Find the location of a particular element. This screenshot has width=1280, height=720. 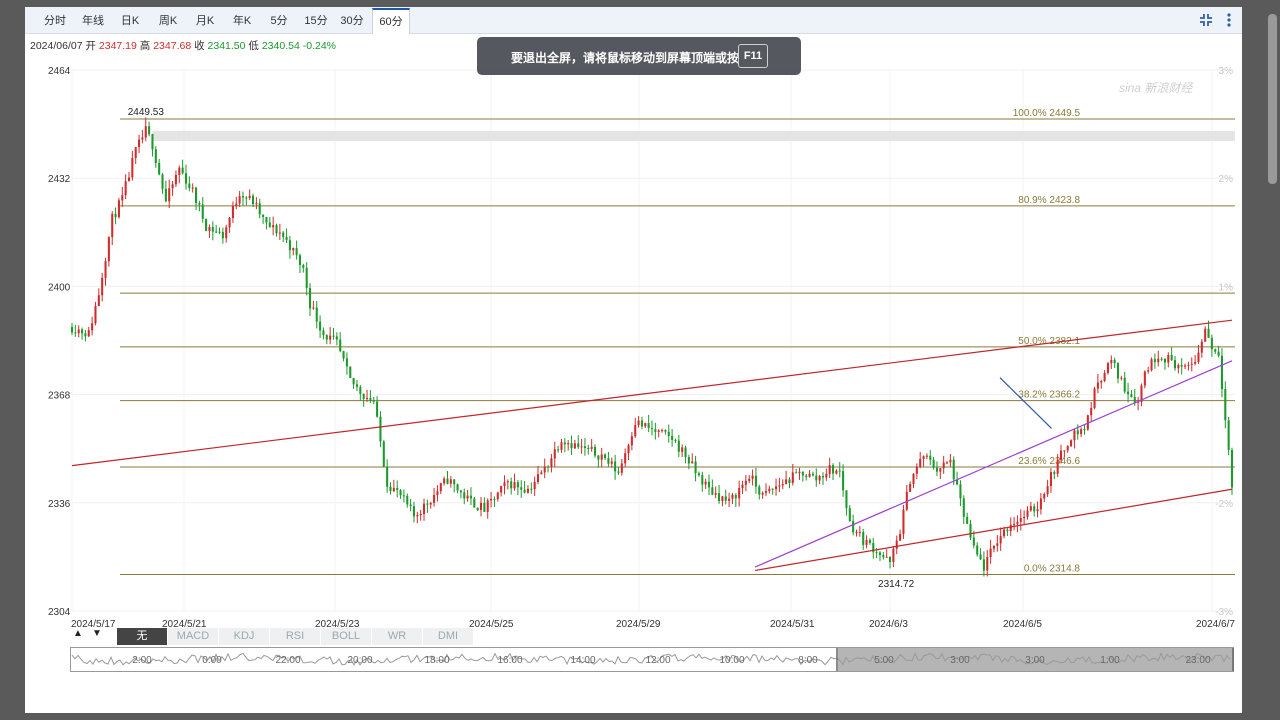

tab-2: 日K is located at coordinates (130, 21).